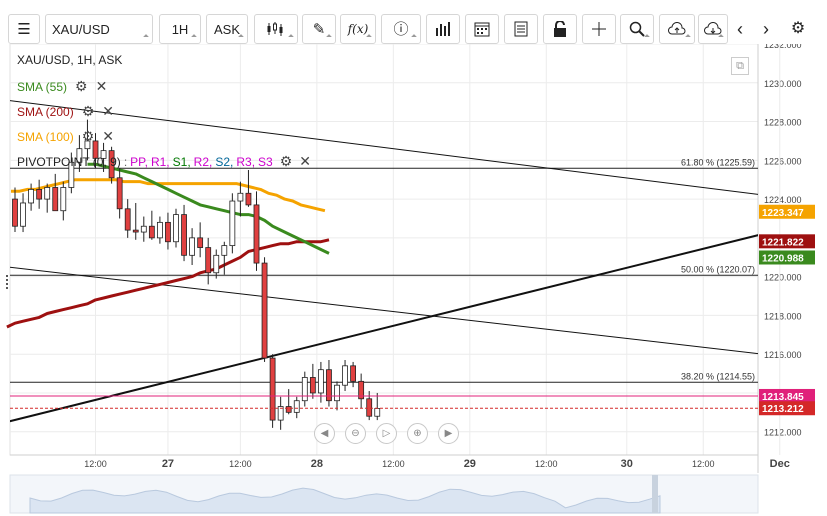  I want to click on scroll-right-button: ›, so click(766, 29).